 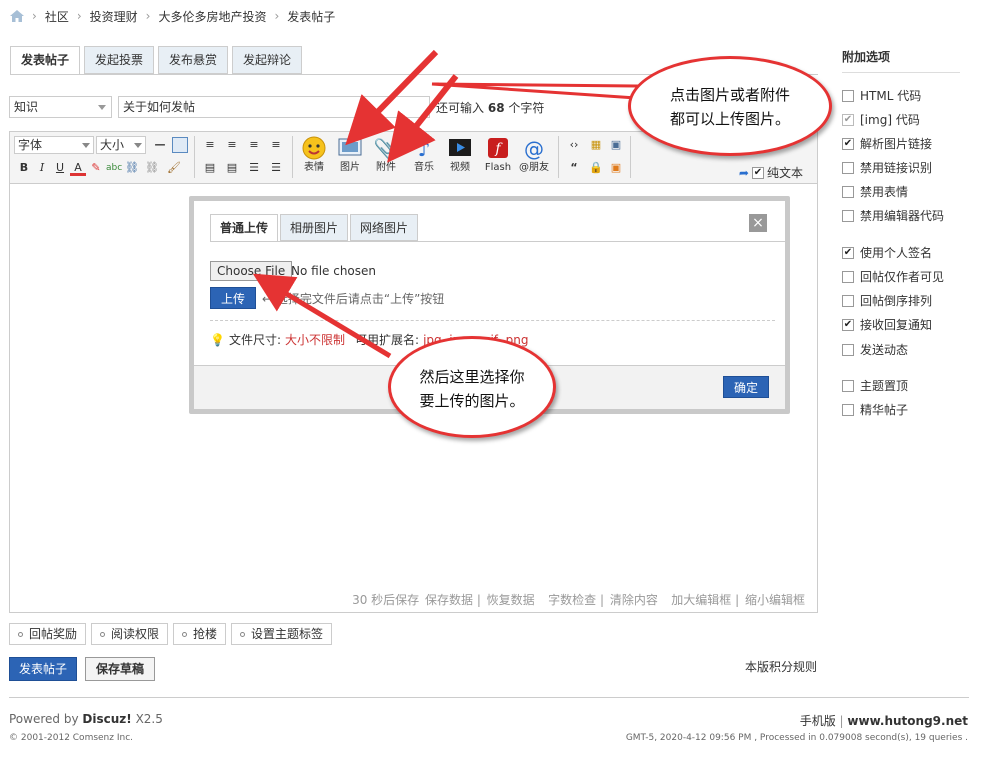 What do you see at coordinates (875, 385) in the screenshot?
I see `sidebar-option: 主题置顶` at bounding box center [875, 385].